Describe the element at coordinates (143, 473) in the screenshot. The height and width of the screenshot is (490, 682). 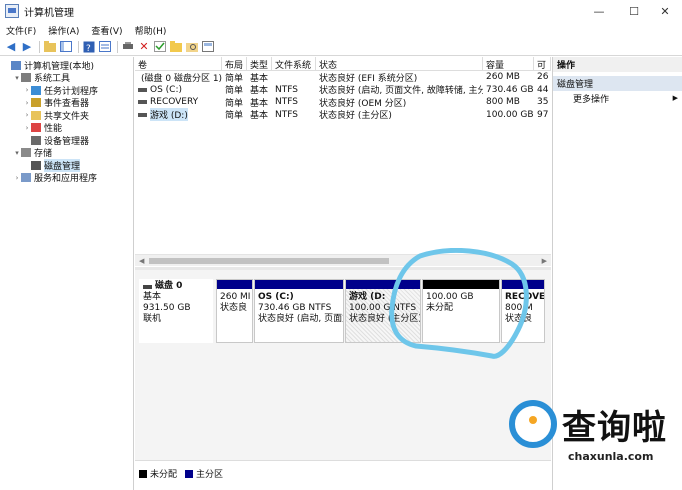
I see `legend-swatch-unallocated` at that location.